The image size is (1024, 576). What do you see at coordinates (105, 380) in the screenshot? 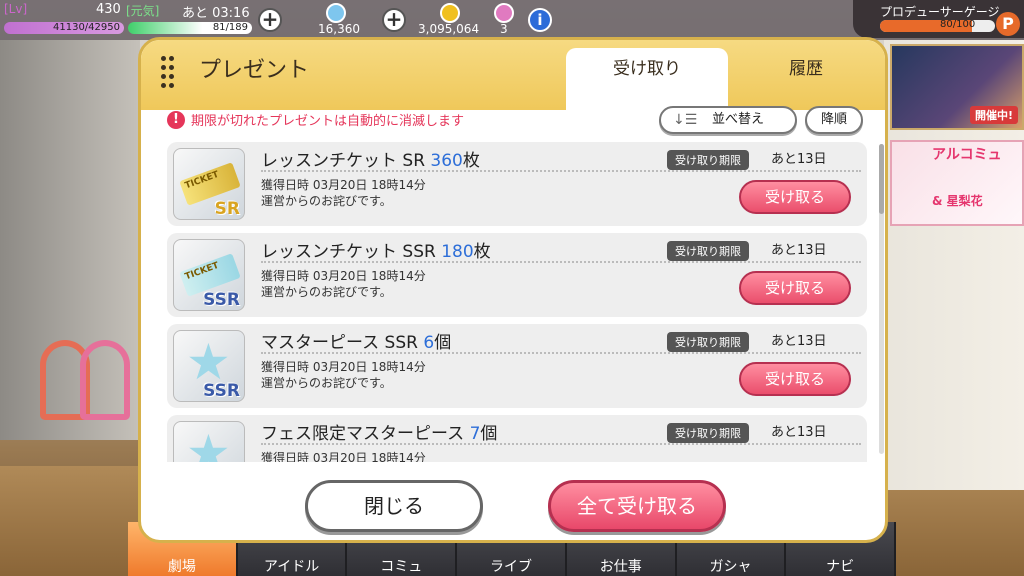
I see `chair` at bounding box center [105, 380].